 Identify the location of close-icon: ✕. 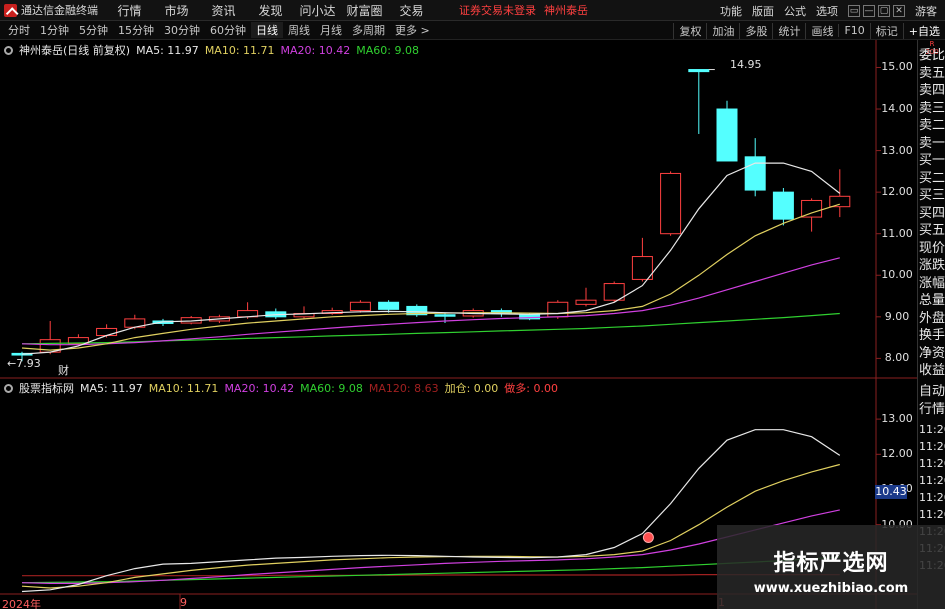
(899, 10).